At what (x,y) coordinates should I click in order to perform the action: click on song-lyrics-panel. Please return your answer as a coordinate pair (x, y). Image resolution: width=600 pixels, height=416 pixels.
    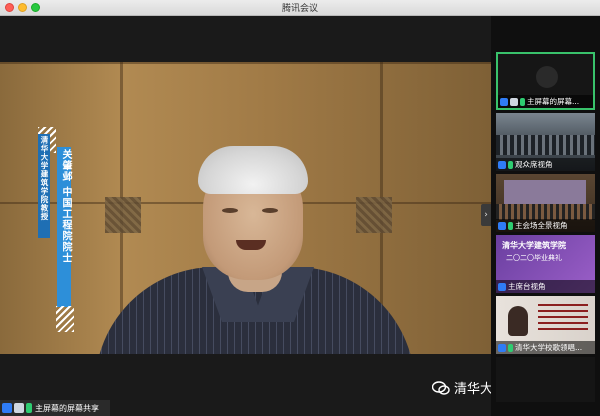
    Looking at the image, I should click on (563, 319).